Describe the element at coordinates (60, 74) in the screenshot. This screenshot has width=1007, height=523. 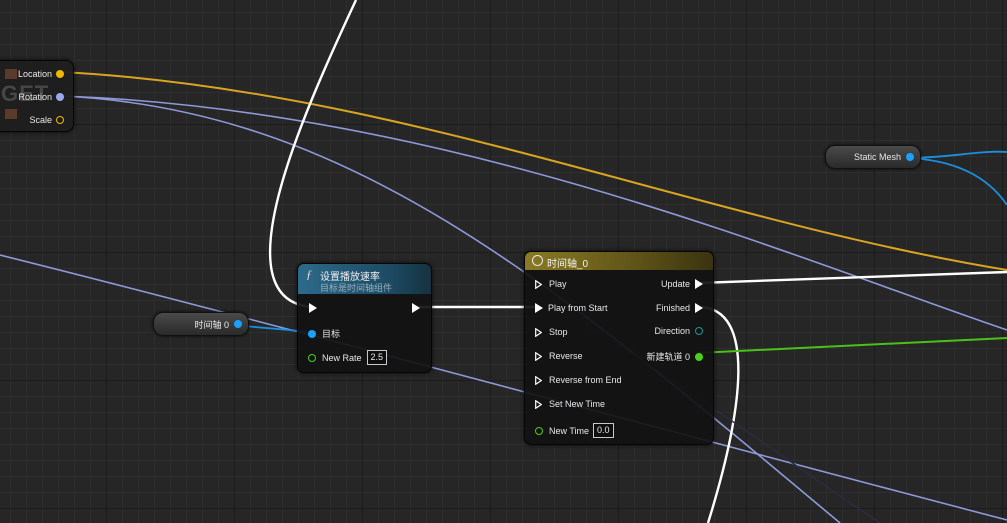
I see `vector-pin-icon` at that location.